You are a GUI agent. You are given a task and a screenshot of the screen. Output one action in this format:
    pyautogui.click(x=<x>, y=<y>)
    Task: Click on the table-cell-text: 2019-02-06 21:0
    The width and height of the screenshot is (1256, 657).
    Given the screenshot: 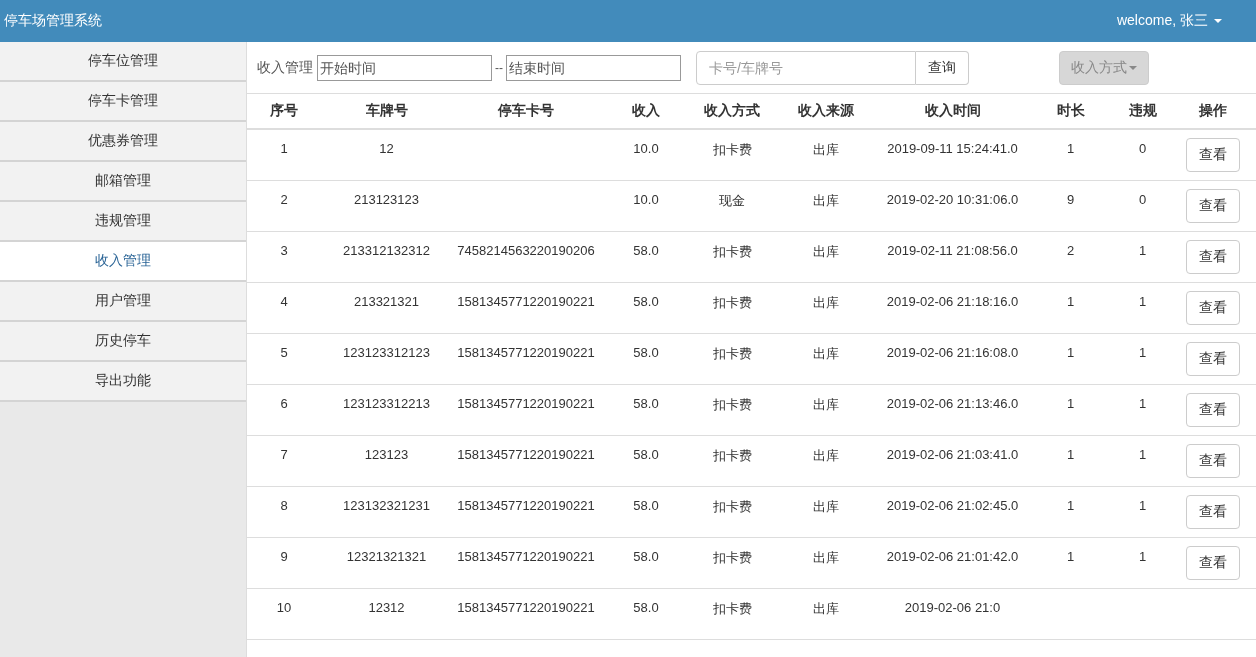 What is the action you would take?
    pyautogui.click(x=952, y=608)
    